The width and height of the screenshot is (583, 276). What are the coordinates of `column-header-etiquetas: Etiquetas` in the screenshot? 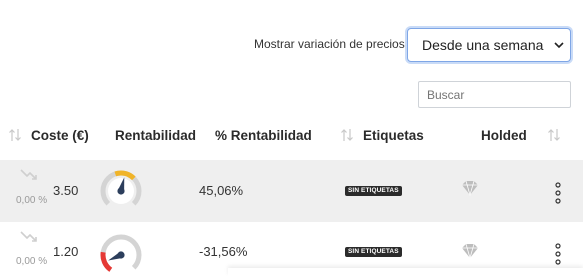 It's located at (393, 135).